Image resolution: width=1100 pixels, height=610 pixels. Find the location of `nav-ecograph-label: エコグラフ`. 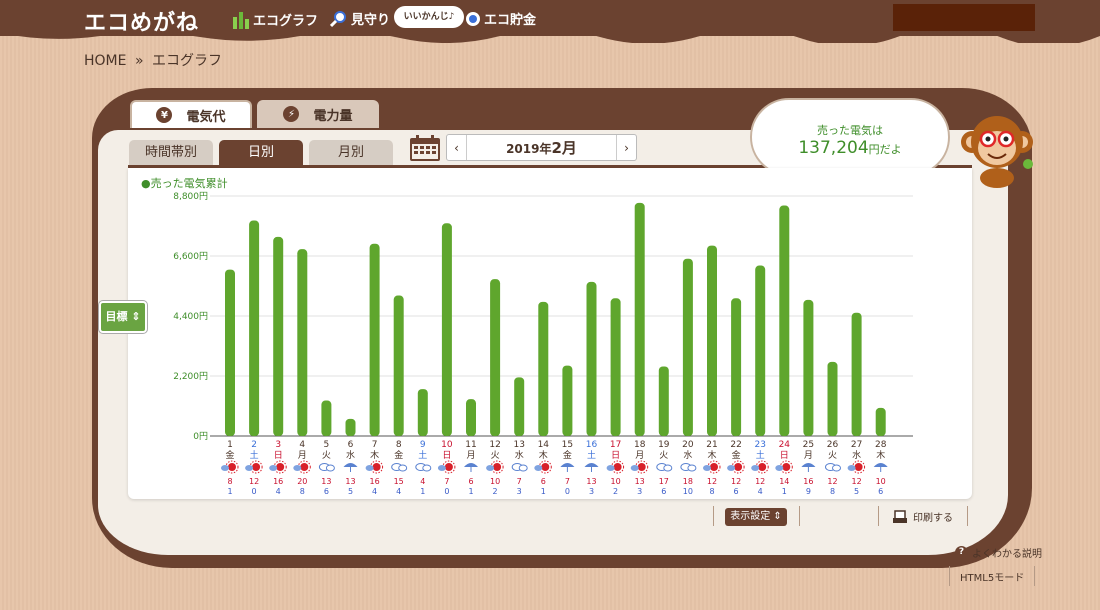

nav-ecograph-label: エコグラフ is located at coordinates (286, 21).